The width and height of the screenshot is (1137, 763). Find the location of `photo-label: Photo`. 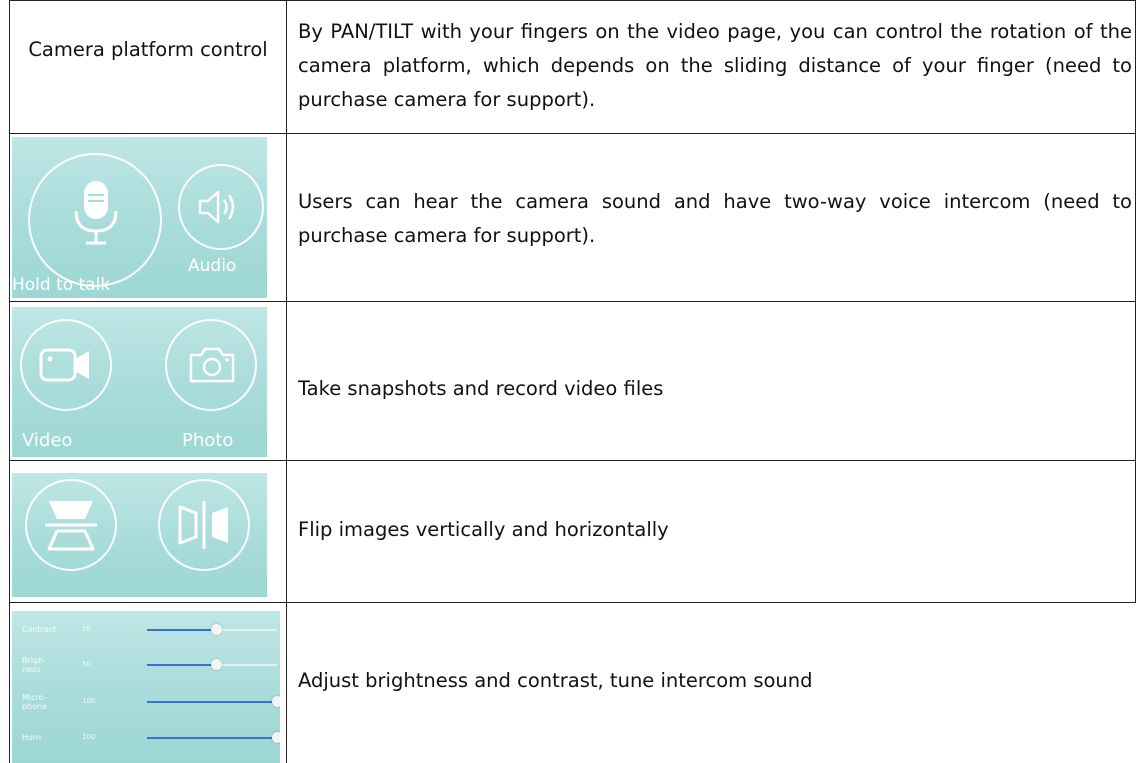

photo-label: Photo is located at coordinates (208, 440).